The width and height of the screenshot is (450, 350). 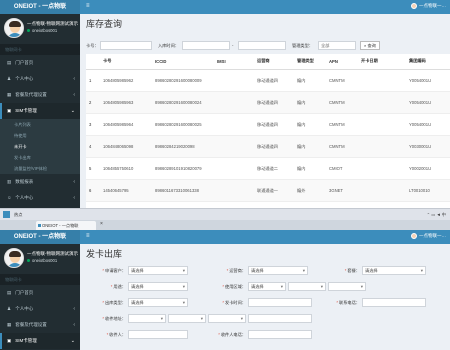 What do you see at coordinates (274, 62) in the screenshot?
I see `column-header: 运营商` at bounding box center [274, 62].